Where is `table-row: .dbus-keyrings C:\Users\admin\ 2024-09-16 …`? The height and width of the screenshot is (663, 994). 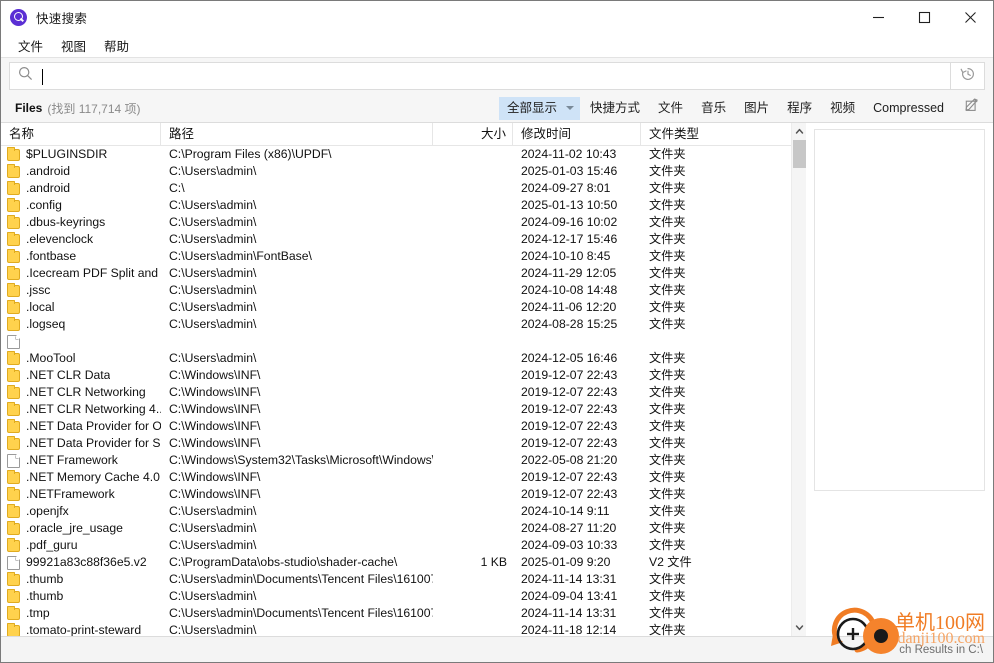
table-row: .dbus-keyrings C:\Users\admin\ 2024-09-16 … is located at coordinates (396, 222).